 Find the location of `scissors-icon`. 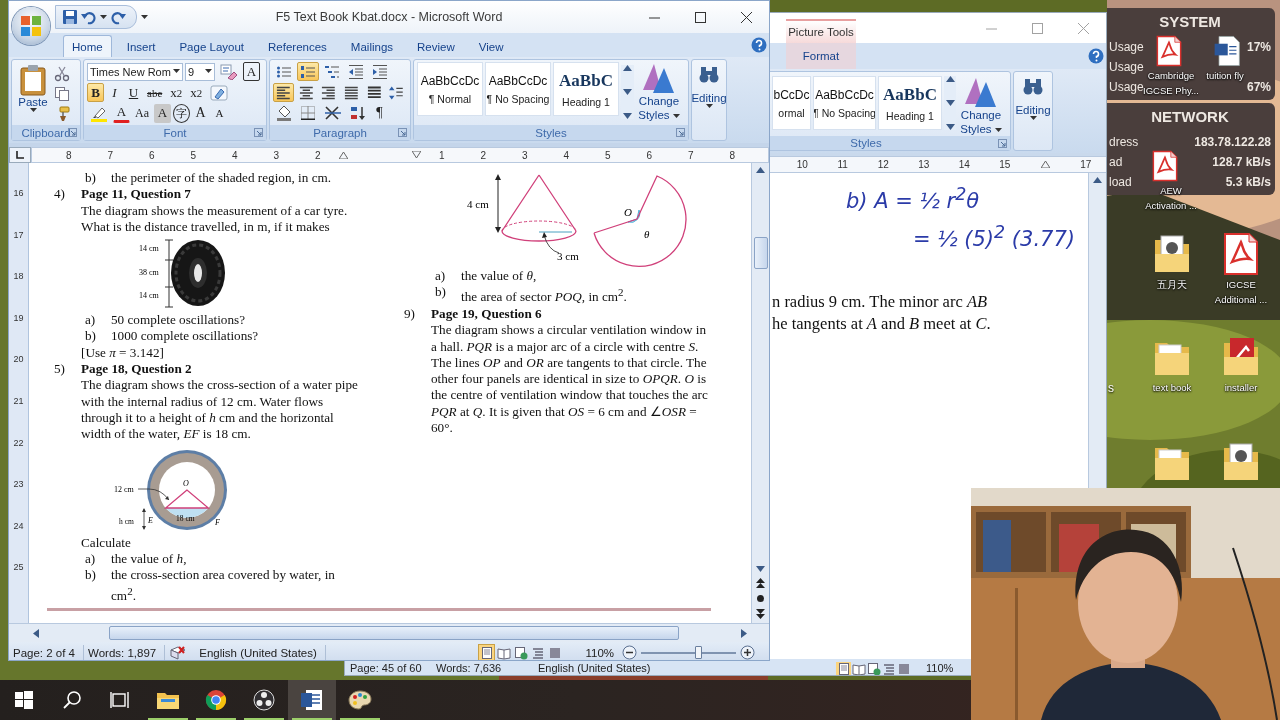

scissors-icon is located at coordinates (62, 74).